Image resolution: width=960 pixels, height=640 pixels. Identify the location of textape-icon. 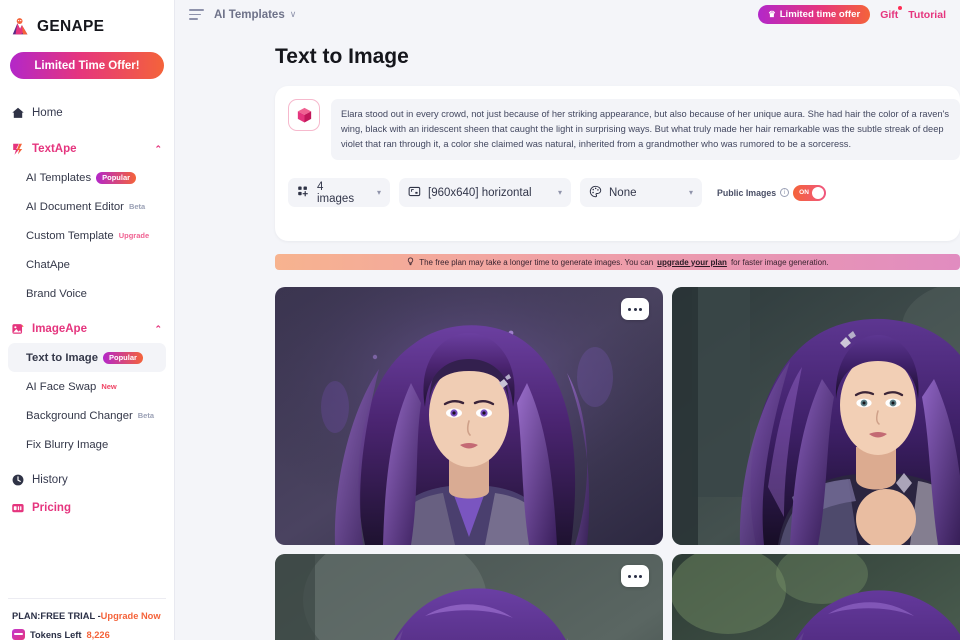
(18, 149).